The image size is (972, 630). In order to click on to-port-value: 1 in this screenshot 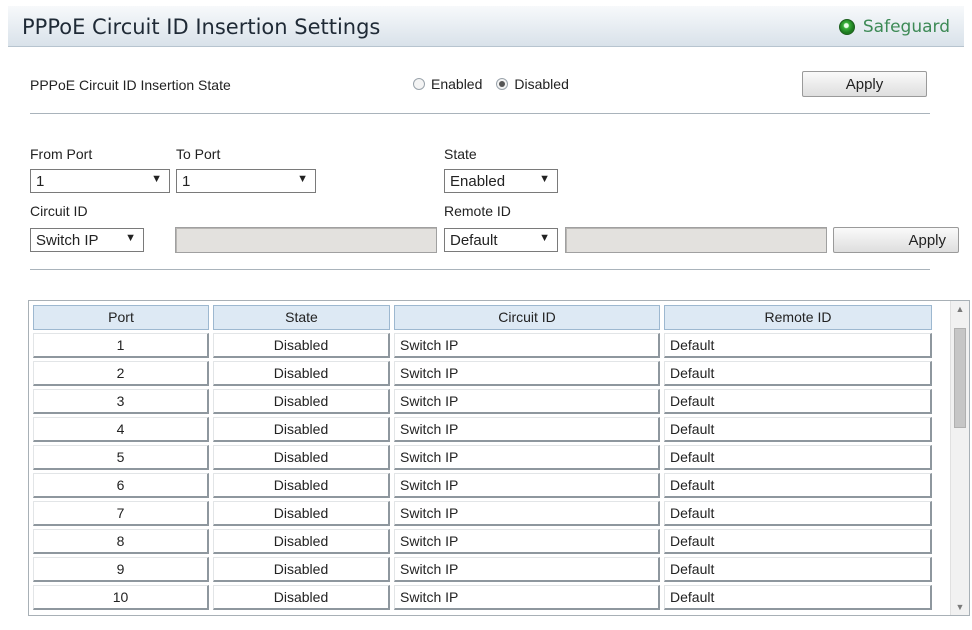, I will do `click(186, 181)`.